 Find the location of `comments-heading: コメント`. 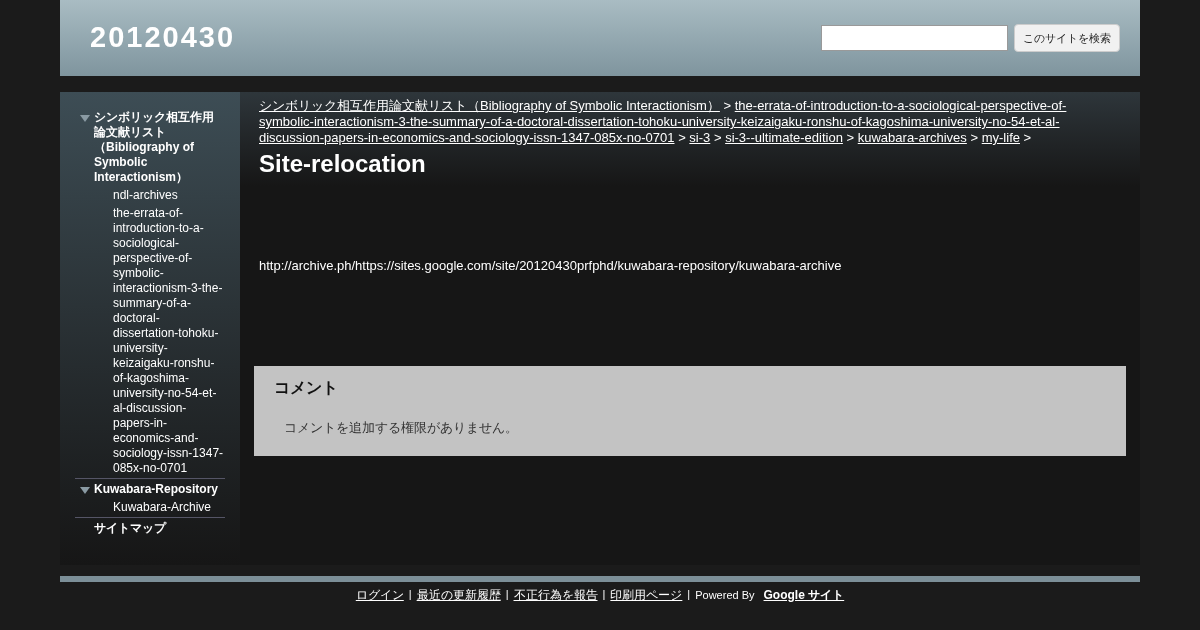

comments-heading: コメント is located at coordinates (306, 388).